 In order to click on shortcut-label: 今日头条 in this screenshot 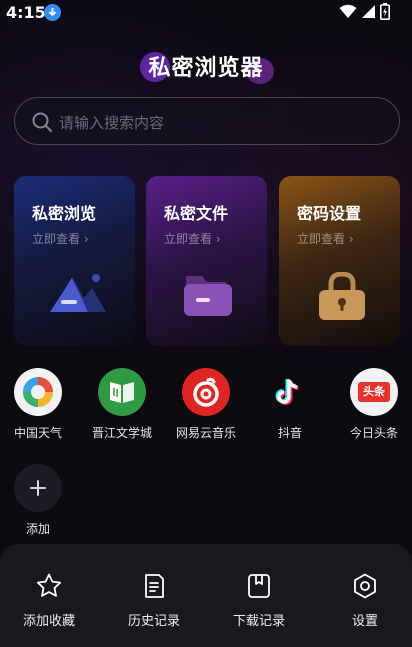, I will do `click(373, 433)`.